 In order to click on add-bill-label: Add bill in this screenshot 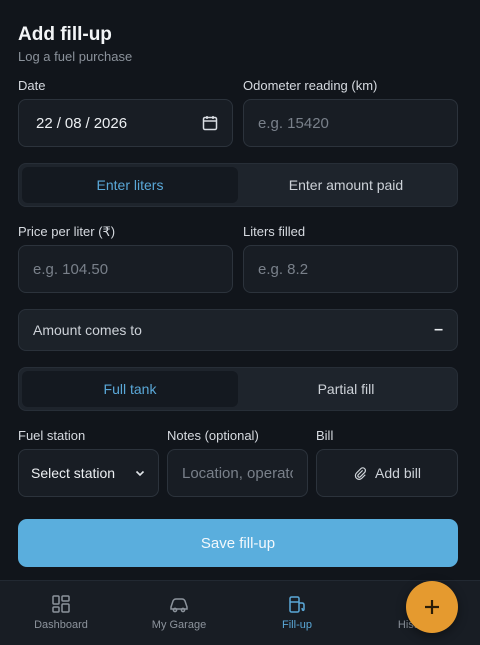, I will do `click(398, 473)`.